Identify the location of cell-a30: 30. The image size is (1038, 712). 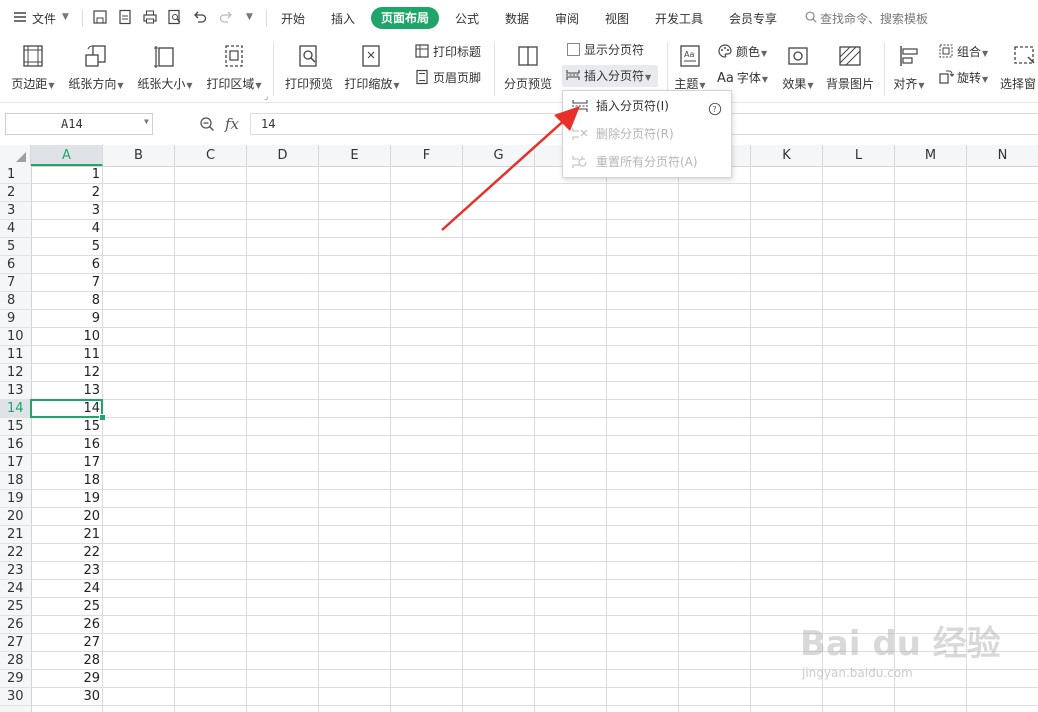
(65, 697).